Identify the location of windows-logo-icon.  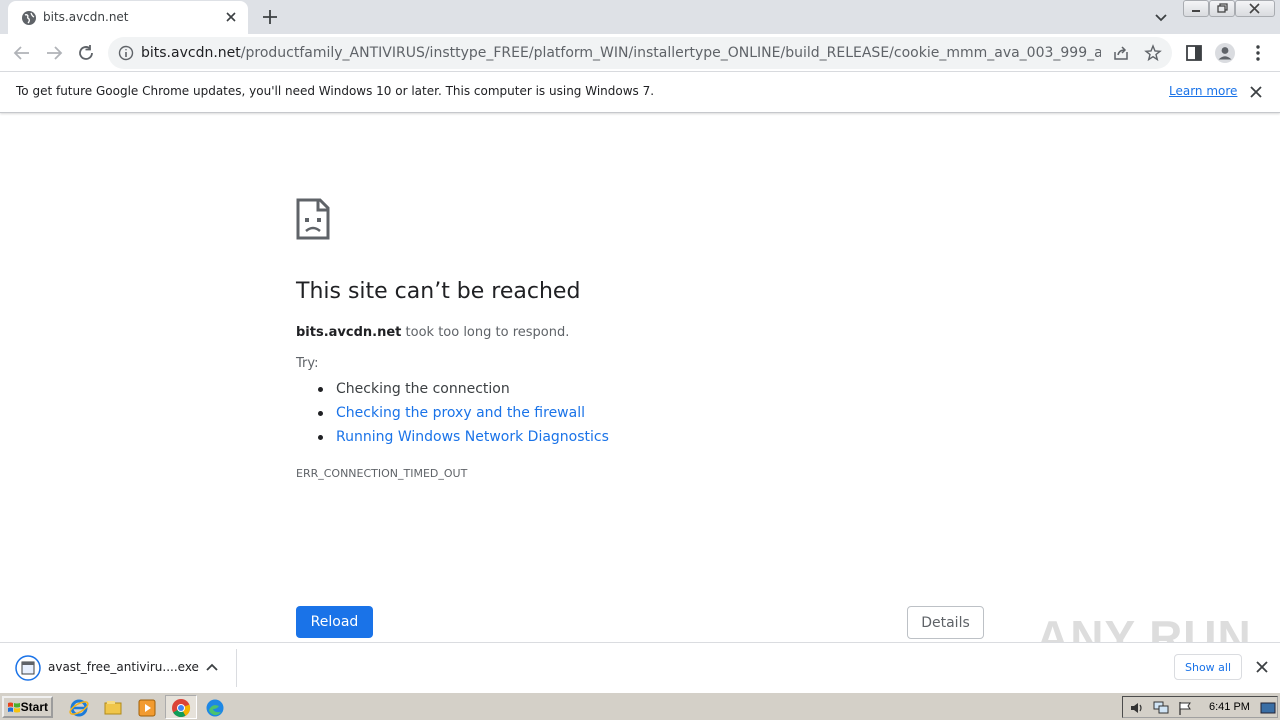
(14, 707).